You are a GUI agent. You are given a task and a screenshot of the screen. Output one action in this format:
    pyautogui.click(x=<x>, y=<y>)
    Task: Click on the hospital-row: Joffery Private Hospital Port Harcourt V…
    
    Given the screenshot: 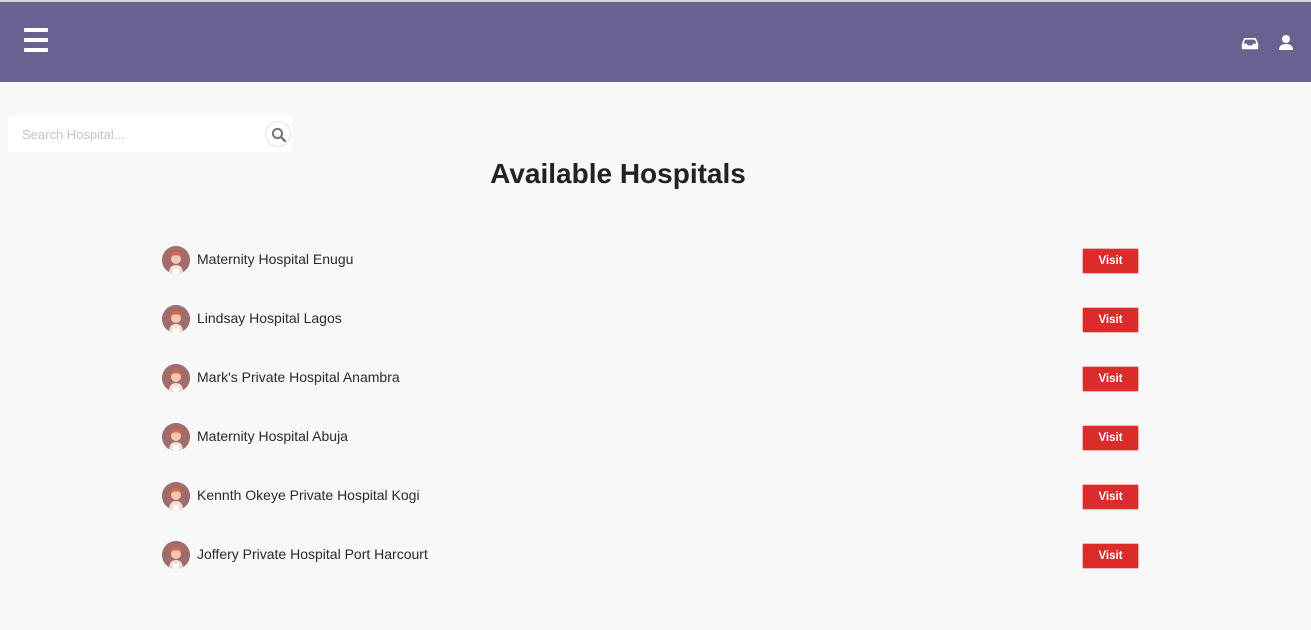 What is the action you would take?
    pyautogui.click(x=651, y=568)
    